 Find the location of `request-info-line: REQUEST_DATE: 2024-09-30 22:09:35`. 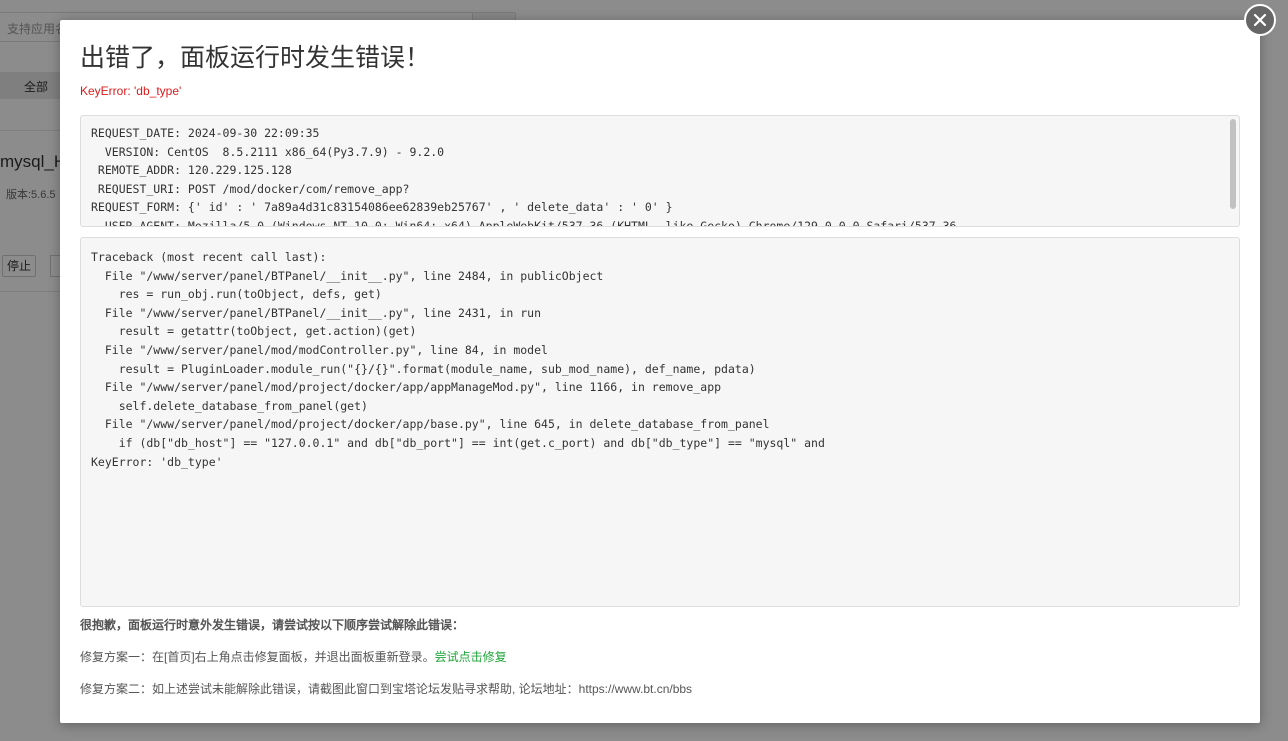

request-info-line: REQUEST_DATE: 2024-09-30 22:09:35 is located at coordinates (205, 133).